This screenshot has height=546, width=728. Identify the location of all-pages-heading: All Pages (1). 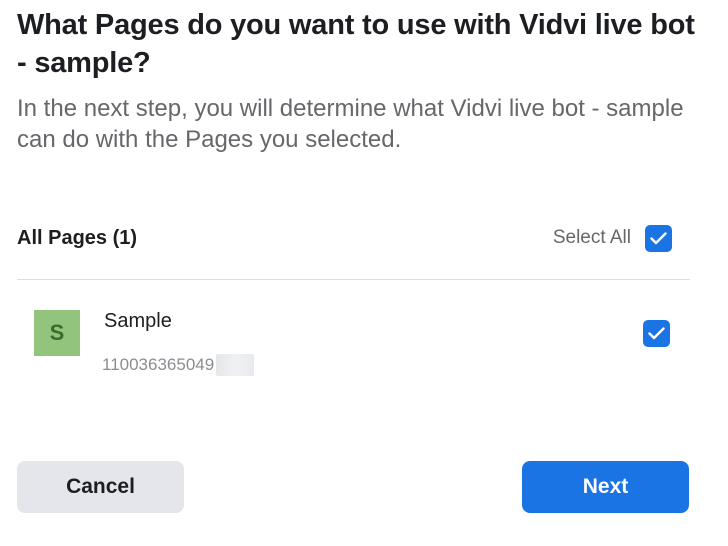
(77, 237).